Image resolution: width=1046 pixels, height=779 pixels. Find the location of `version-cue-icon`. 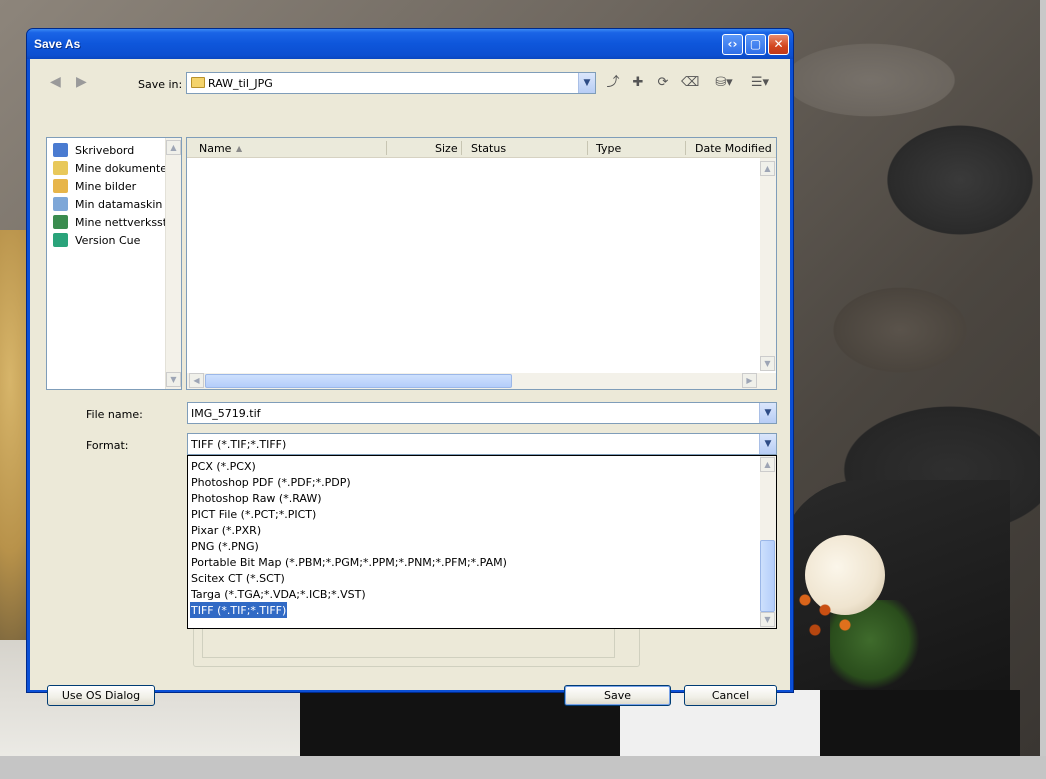

version-cue-icon is located at coordinates (60, 240).